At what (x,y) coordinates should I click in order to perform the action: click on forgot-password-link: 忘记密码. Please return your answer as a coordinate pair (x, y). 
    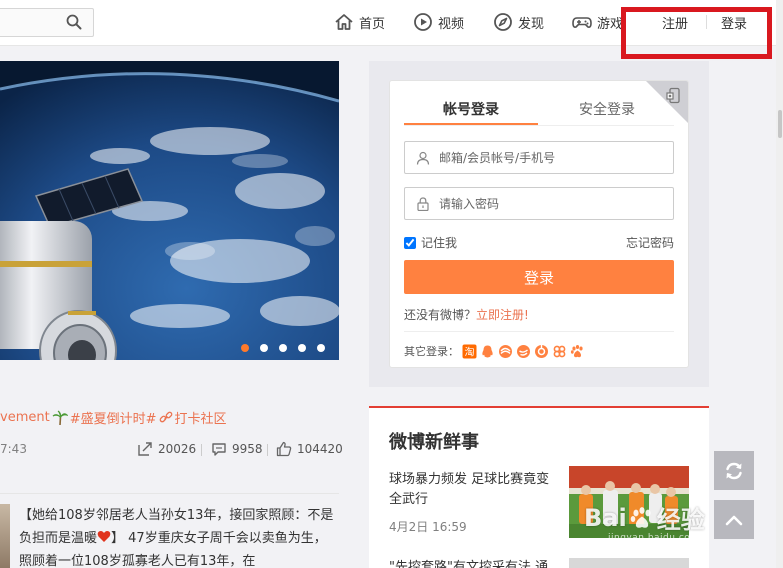
    Looking at the image, I should click on (650, 242).